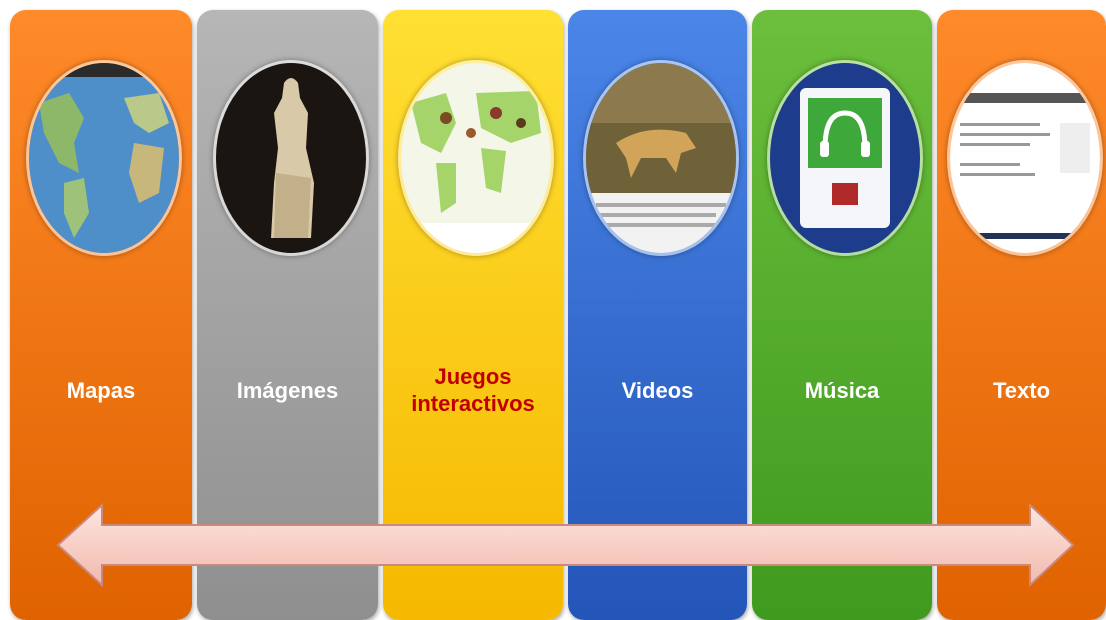 This screenshot has height=620, width=1106. I want to click on cheetah-video-thumbnail, so click(660, 158).